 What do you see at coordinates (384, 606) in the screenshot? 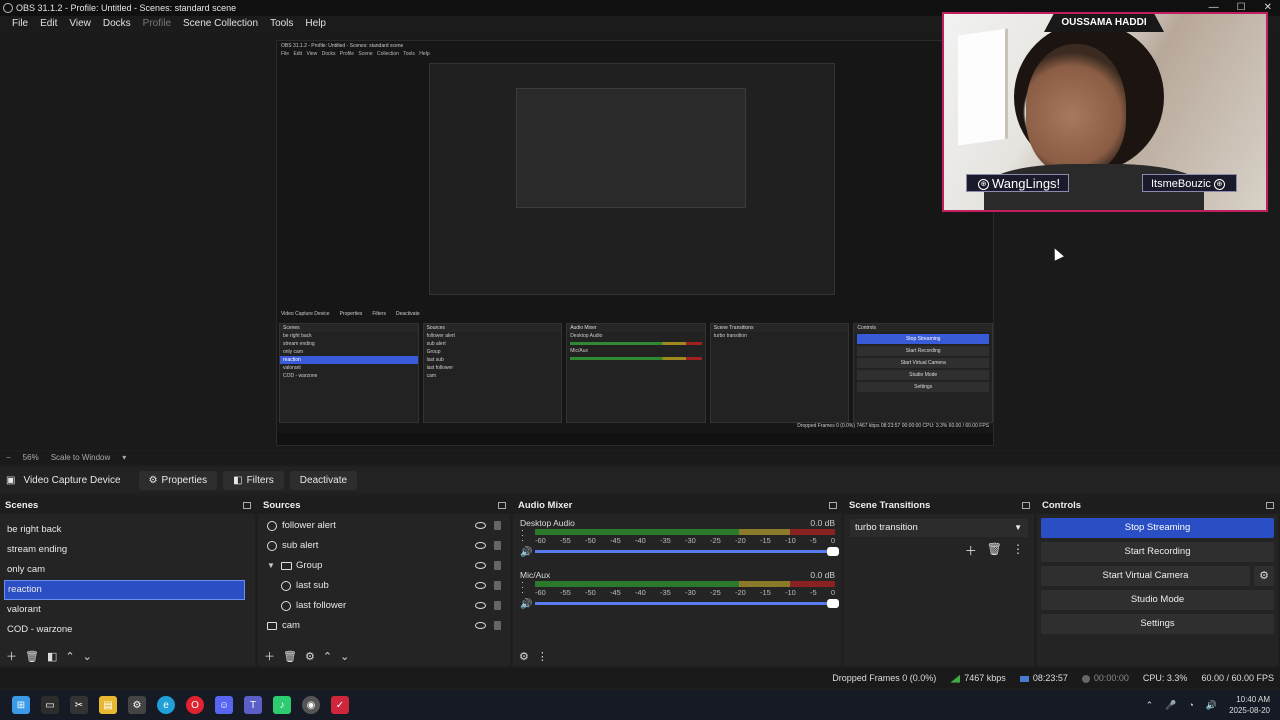
I see `source-item: last follower` at bounding box center [384, 606].